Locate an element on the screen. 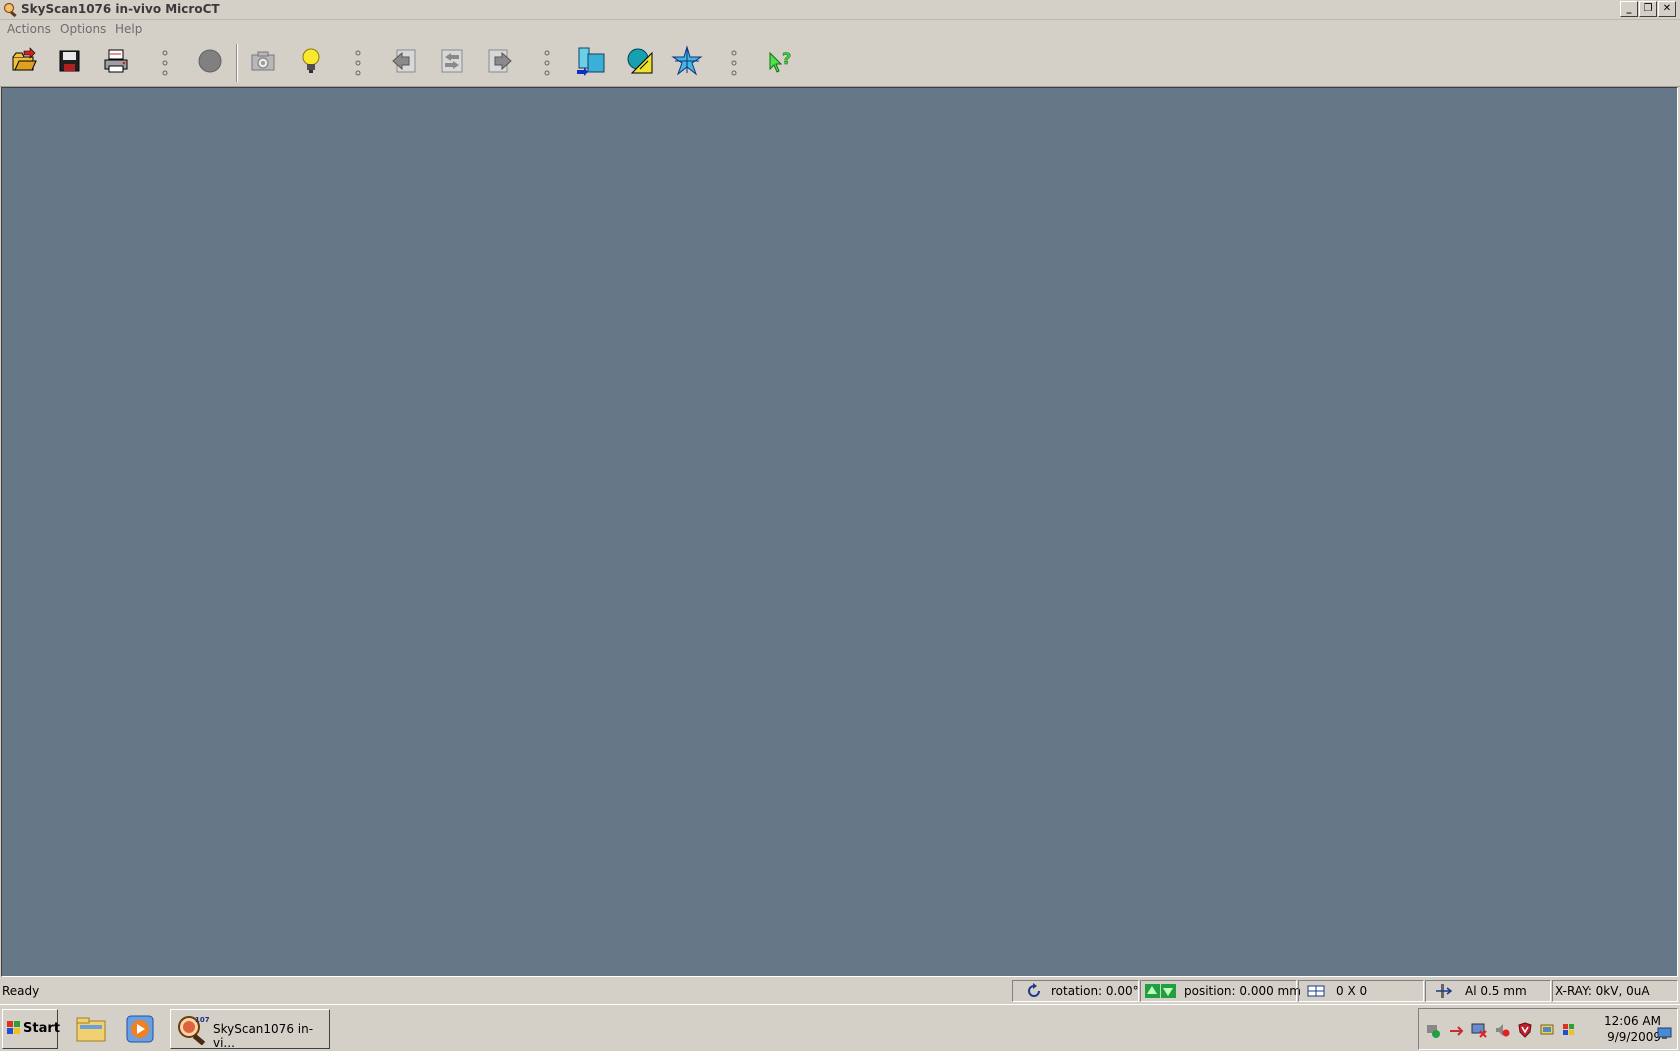  position-arrows-icon is located at coordinates (1161, 991).